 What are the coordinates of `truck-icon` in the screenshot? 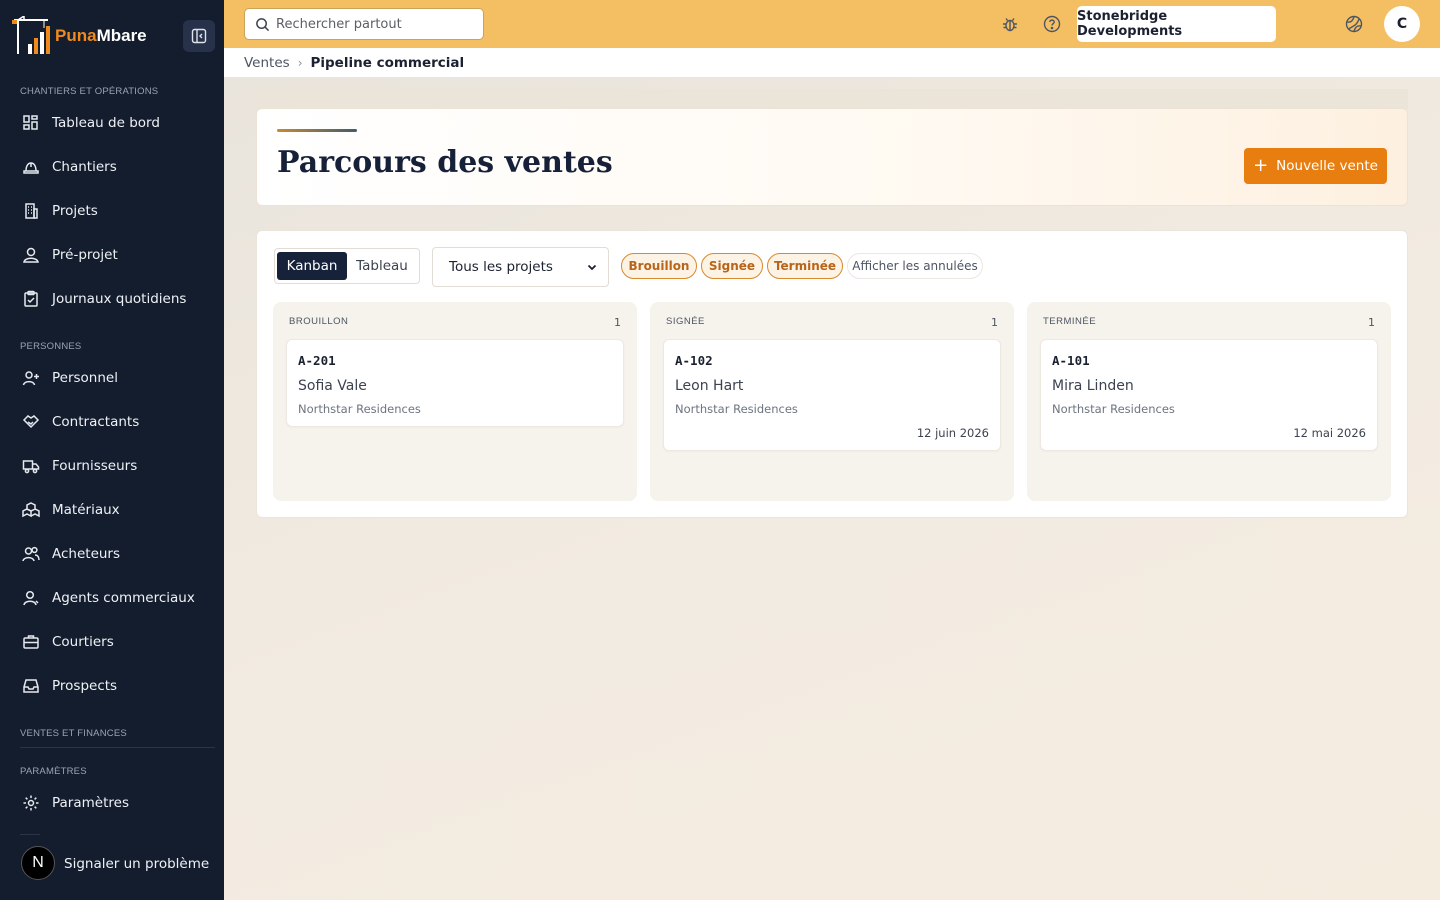 It's located at (31, 466).